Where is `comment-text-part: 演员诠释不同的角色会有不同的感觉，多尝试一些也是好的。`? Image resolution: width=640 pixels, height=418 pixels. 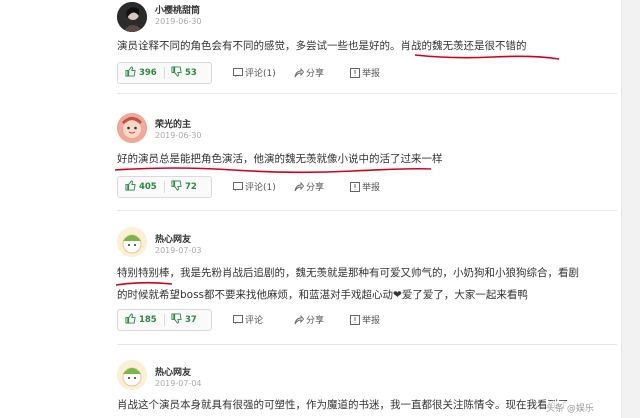
comment-text-part: 演员诠释不同的角色会有不同的感觉，多尝试一些也是好的。 is located at coordinates (259, 46).